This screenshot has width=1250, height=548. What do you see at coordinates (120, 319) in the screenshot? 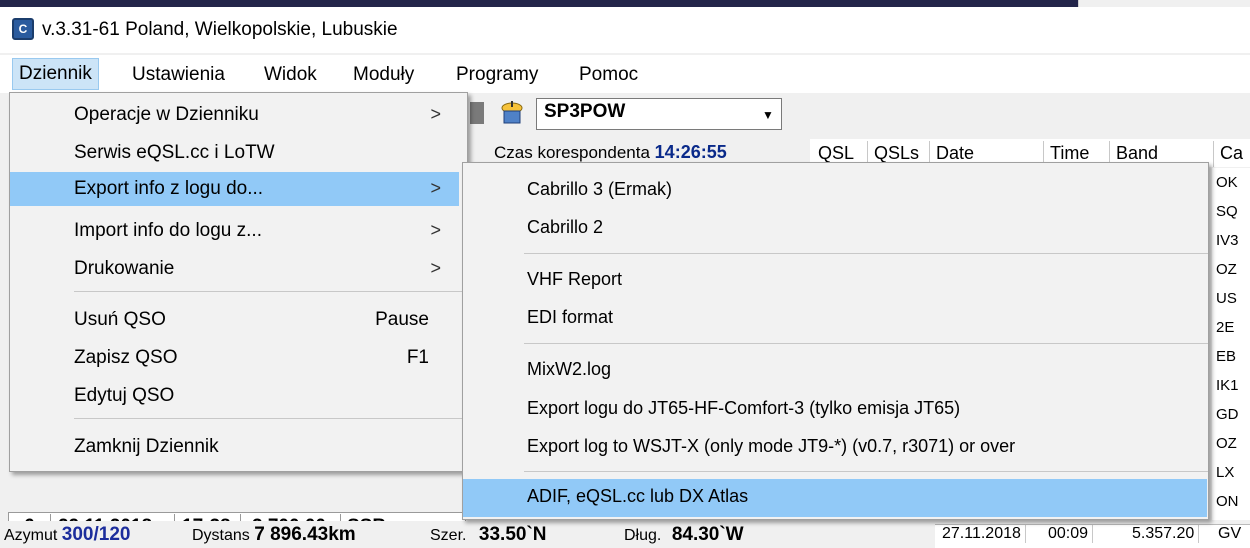
I see `menu-item-label: Usuń QSO` at bounding box center [120, 319].